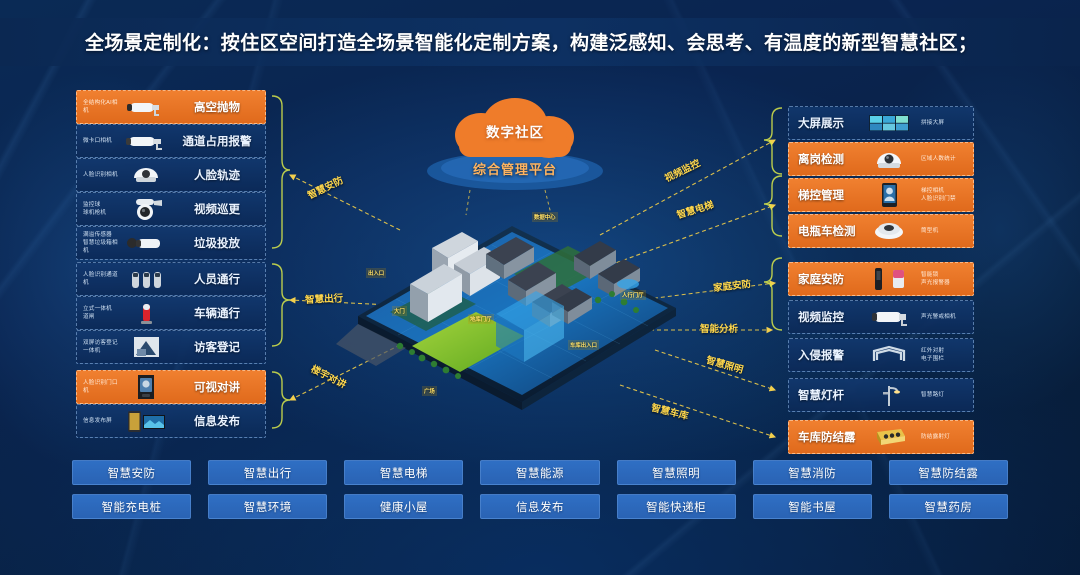 The height and width of the screenshot is (575, 1080). I want to click on tag-smart-energy: 智慧能源, so click(540, 472).